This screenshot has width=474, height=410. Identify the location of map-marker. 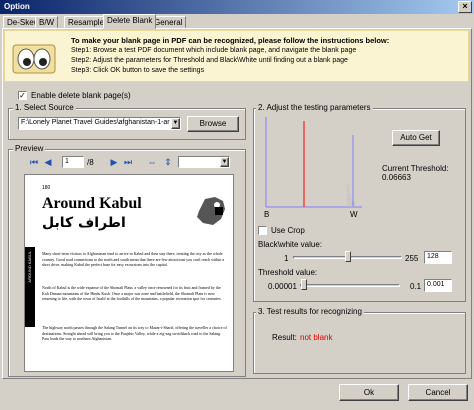
(219, 211).